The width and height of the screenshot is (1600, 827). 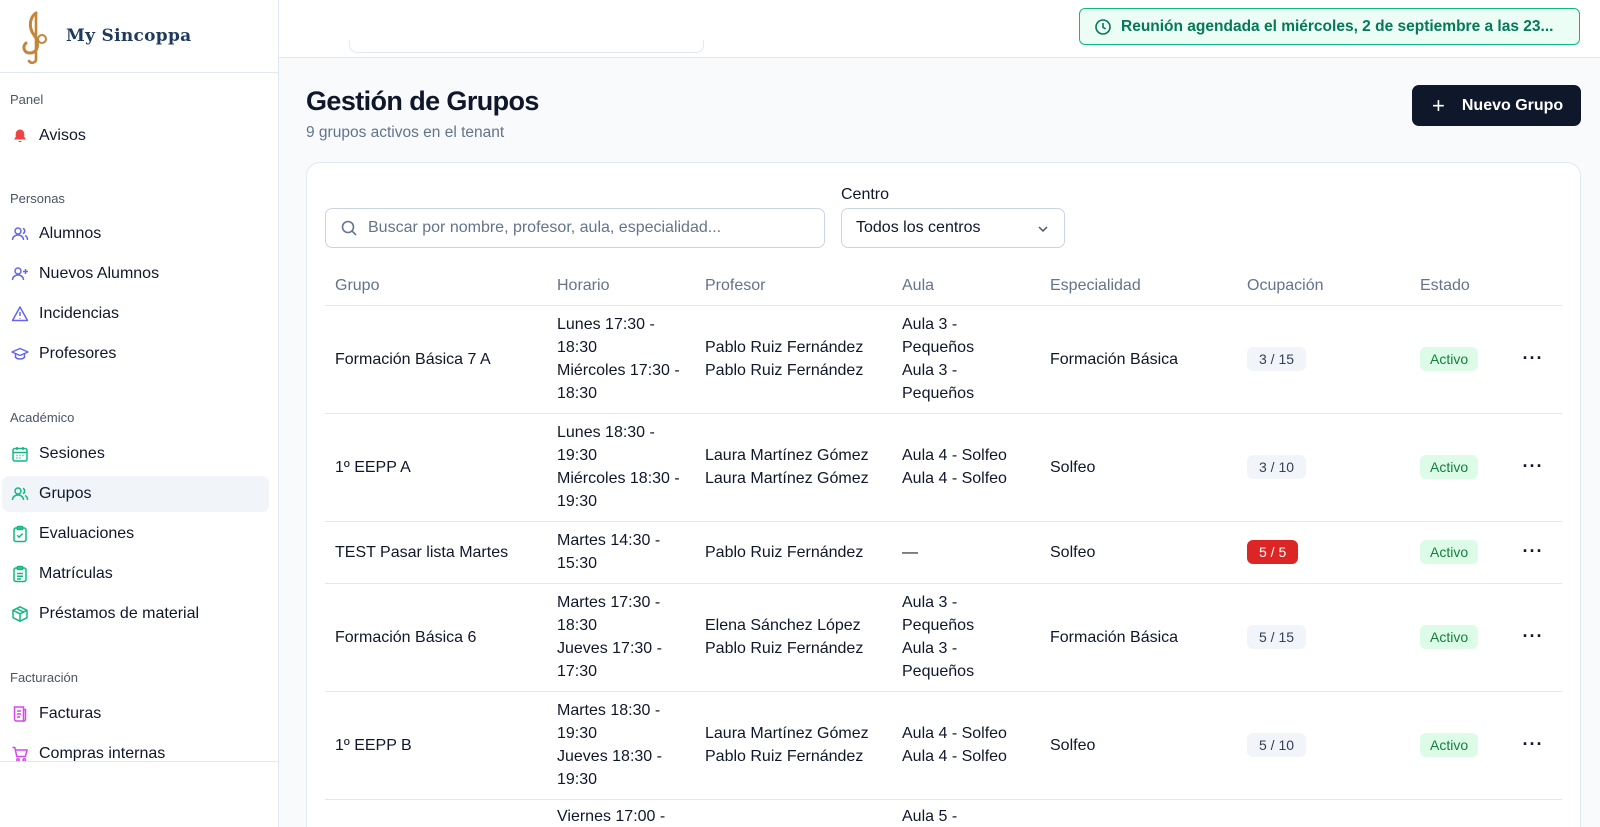 I want to click on occupancy-badge: 5 / 5, so click(x=1273, y=552).